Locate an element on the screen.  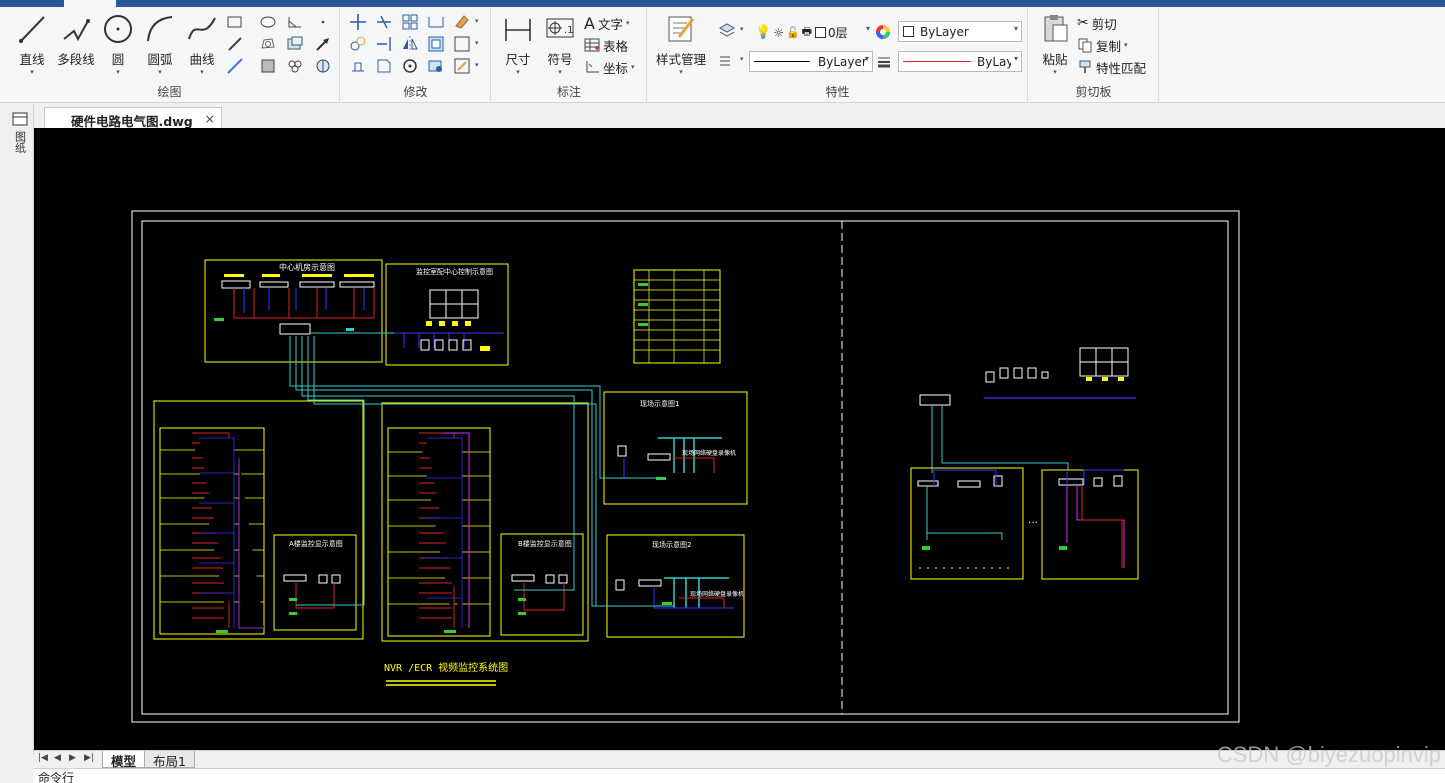
fillet-icon is located at coordinates (436, 22).